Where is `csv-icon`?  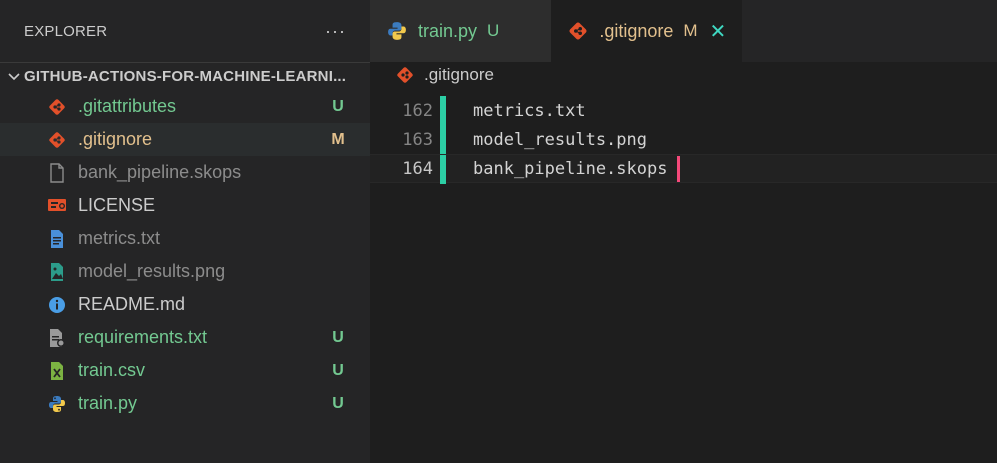 csv-icon is located at coordinates (57, 371).